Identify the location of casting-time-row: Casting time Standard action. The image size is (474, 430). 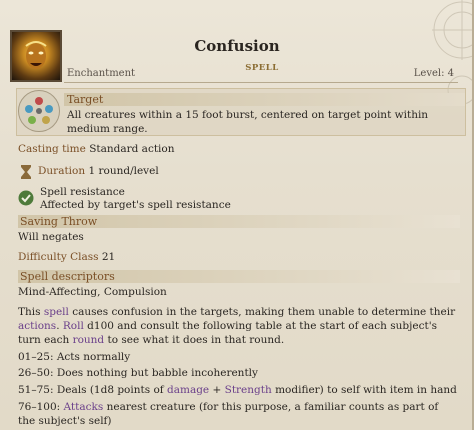
(96, 149).